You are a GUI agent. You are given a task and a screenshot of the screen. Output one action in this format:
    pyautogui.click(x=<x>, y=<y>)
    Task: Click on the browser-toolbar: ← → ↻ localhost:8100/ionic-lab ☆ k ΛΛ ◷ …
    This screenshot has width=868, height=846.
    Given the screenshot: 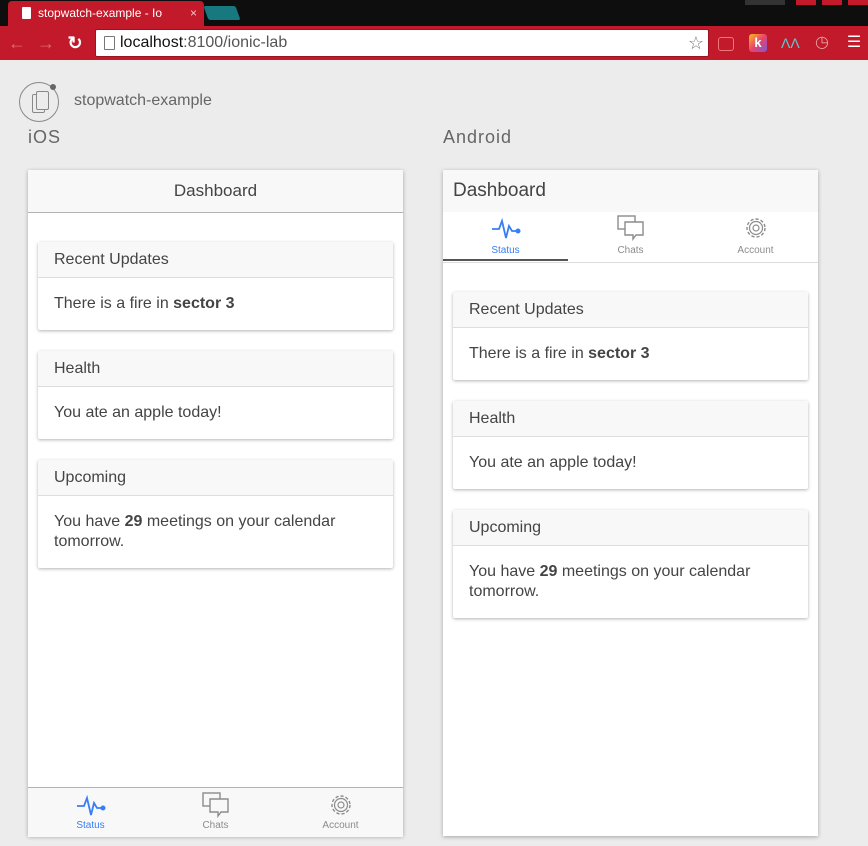 What is the action you would take?
    pyautogui.click(x=434, y=43)
    